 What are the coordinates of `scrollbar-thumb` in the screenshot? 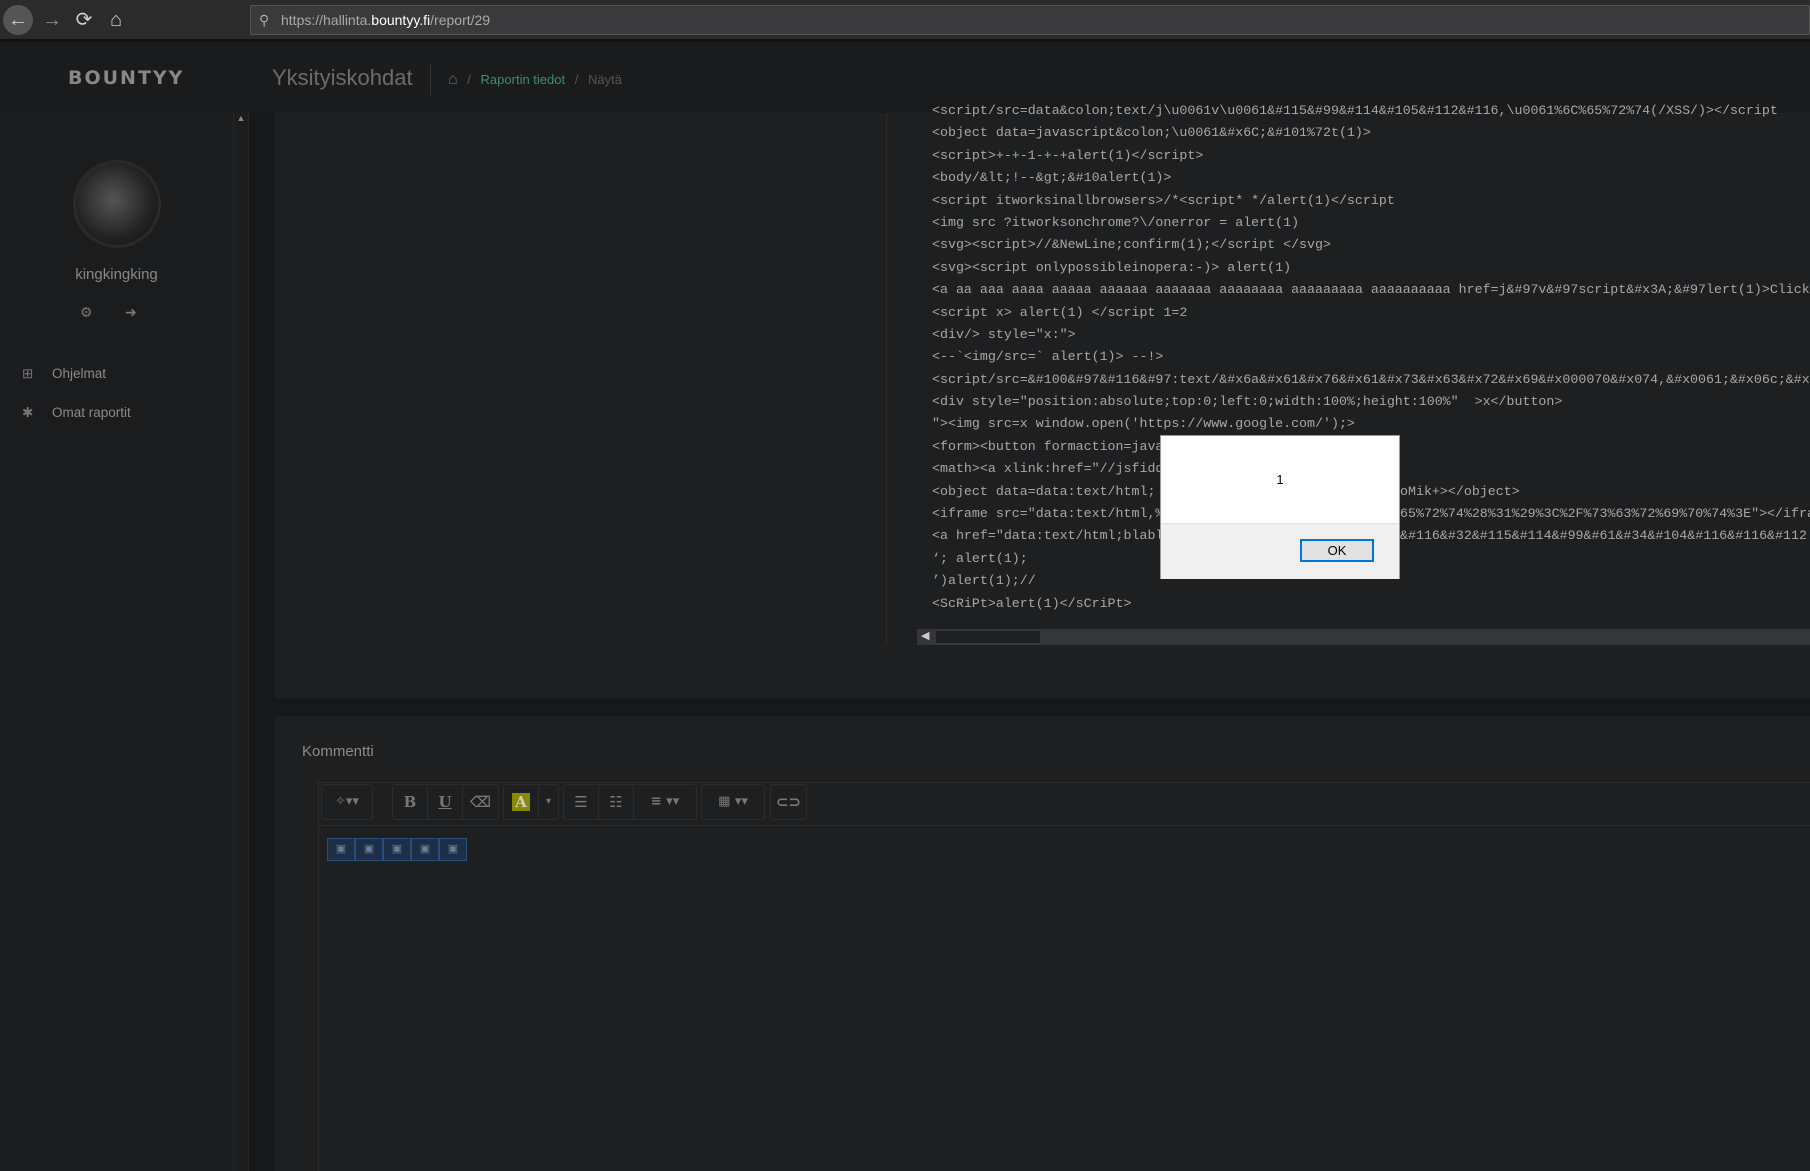 It's located at (988, 637).